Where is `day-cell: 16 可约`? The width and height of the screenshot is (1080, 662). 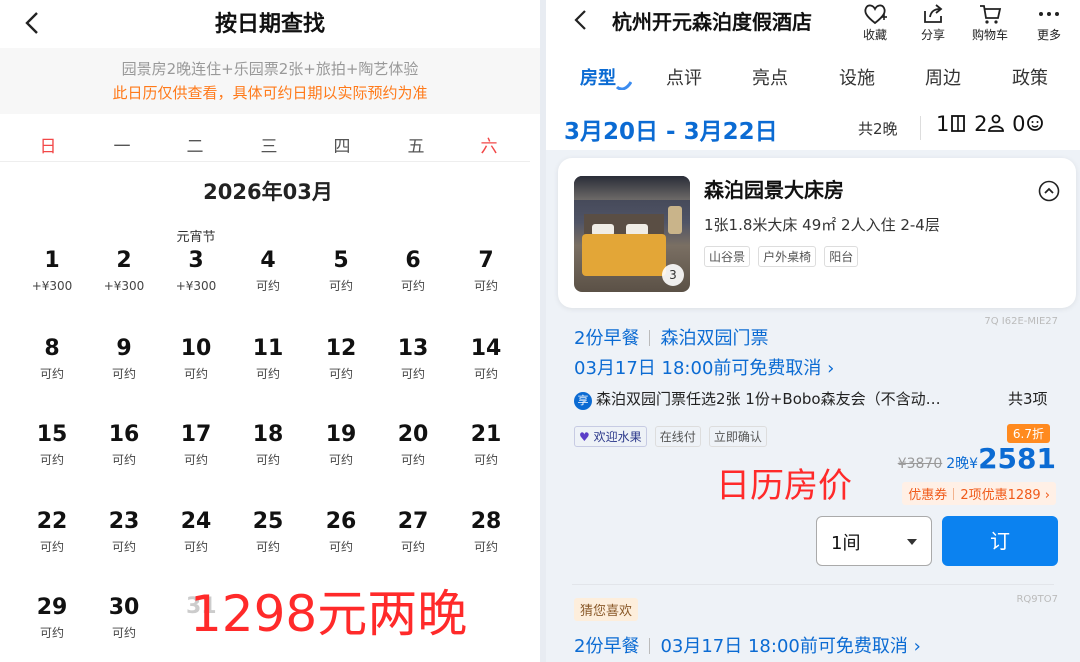 day-cell: 16 可约 is located at coordinates (124, 445).